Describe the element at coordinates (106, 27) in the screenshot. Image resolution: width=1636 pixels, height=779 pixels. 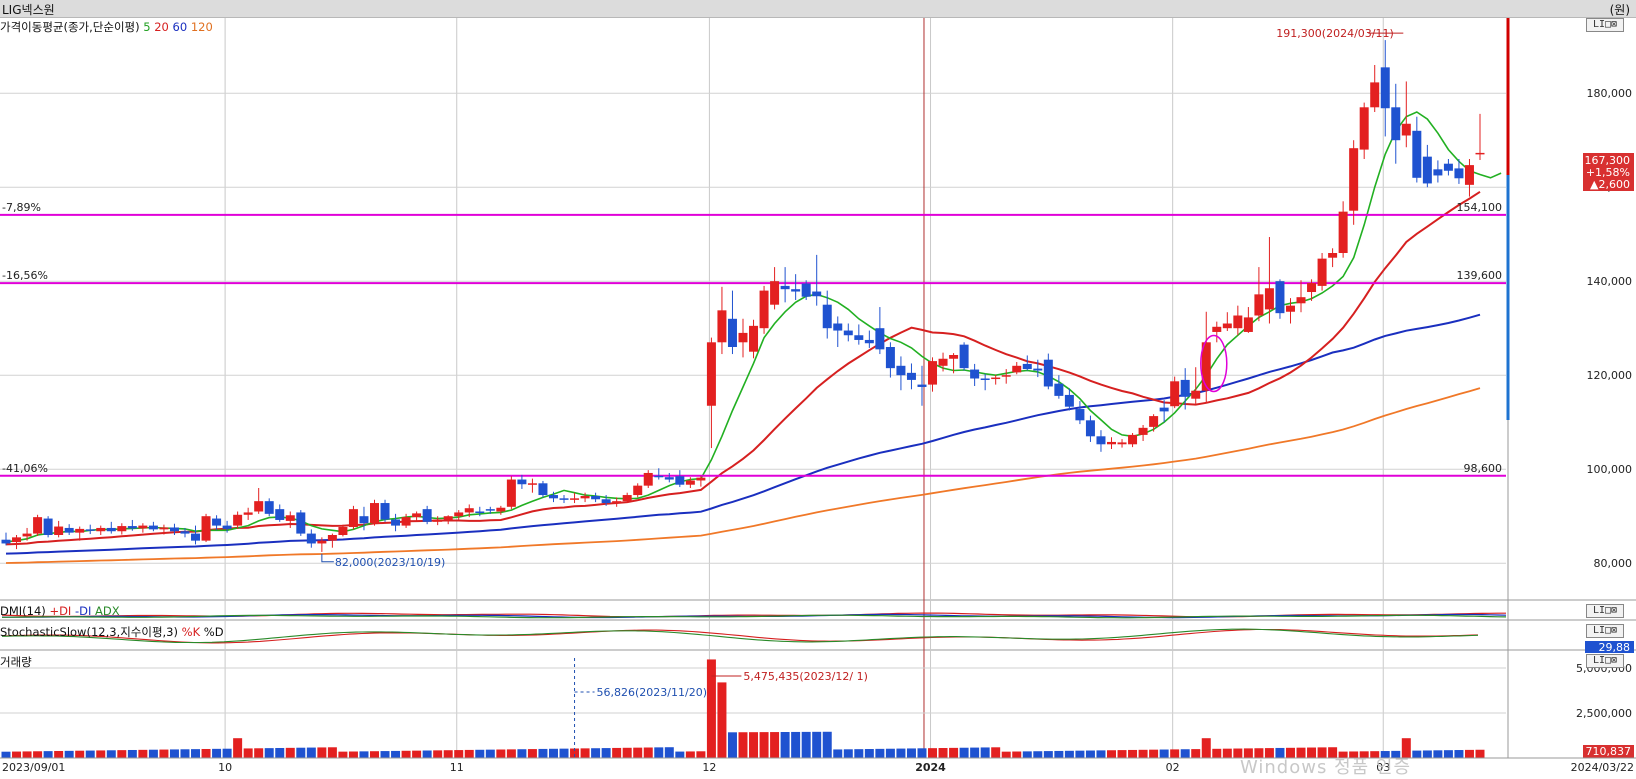
I see `price-panel-title: 가격이동평균(종가,단순이평) 5 20 60 120` at that location.